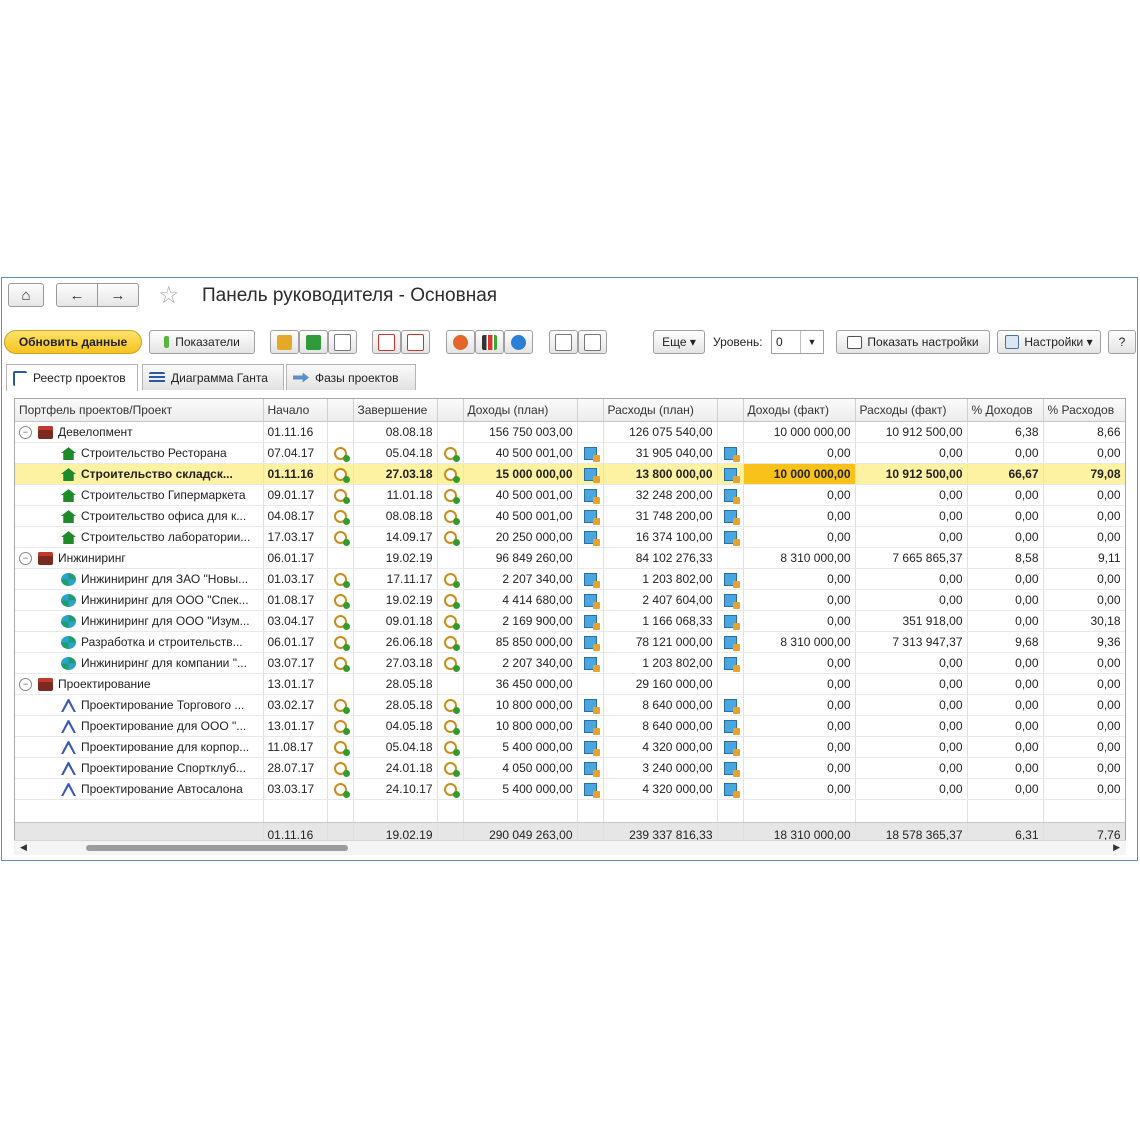 This screenshot has width=1140, height=1140. Describe the element at coordinates (217, 848) in the screenshot. I see `scrollbar-thumb` at that location.